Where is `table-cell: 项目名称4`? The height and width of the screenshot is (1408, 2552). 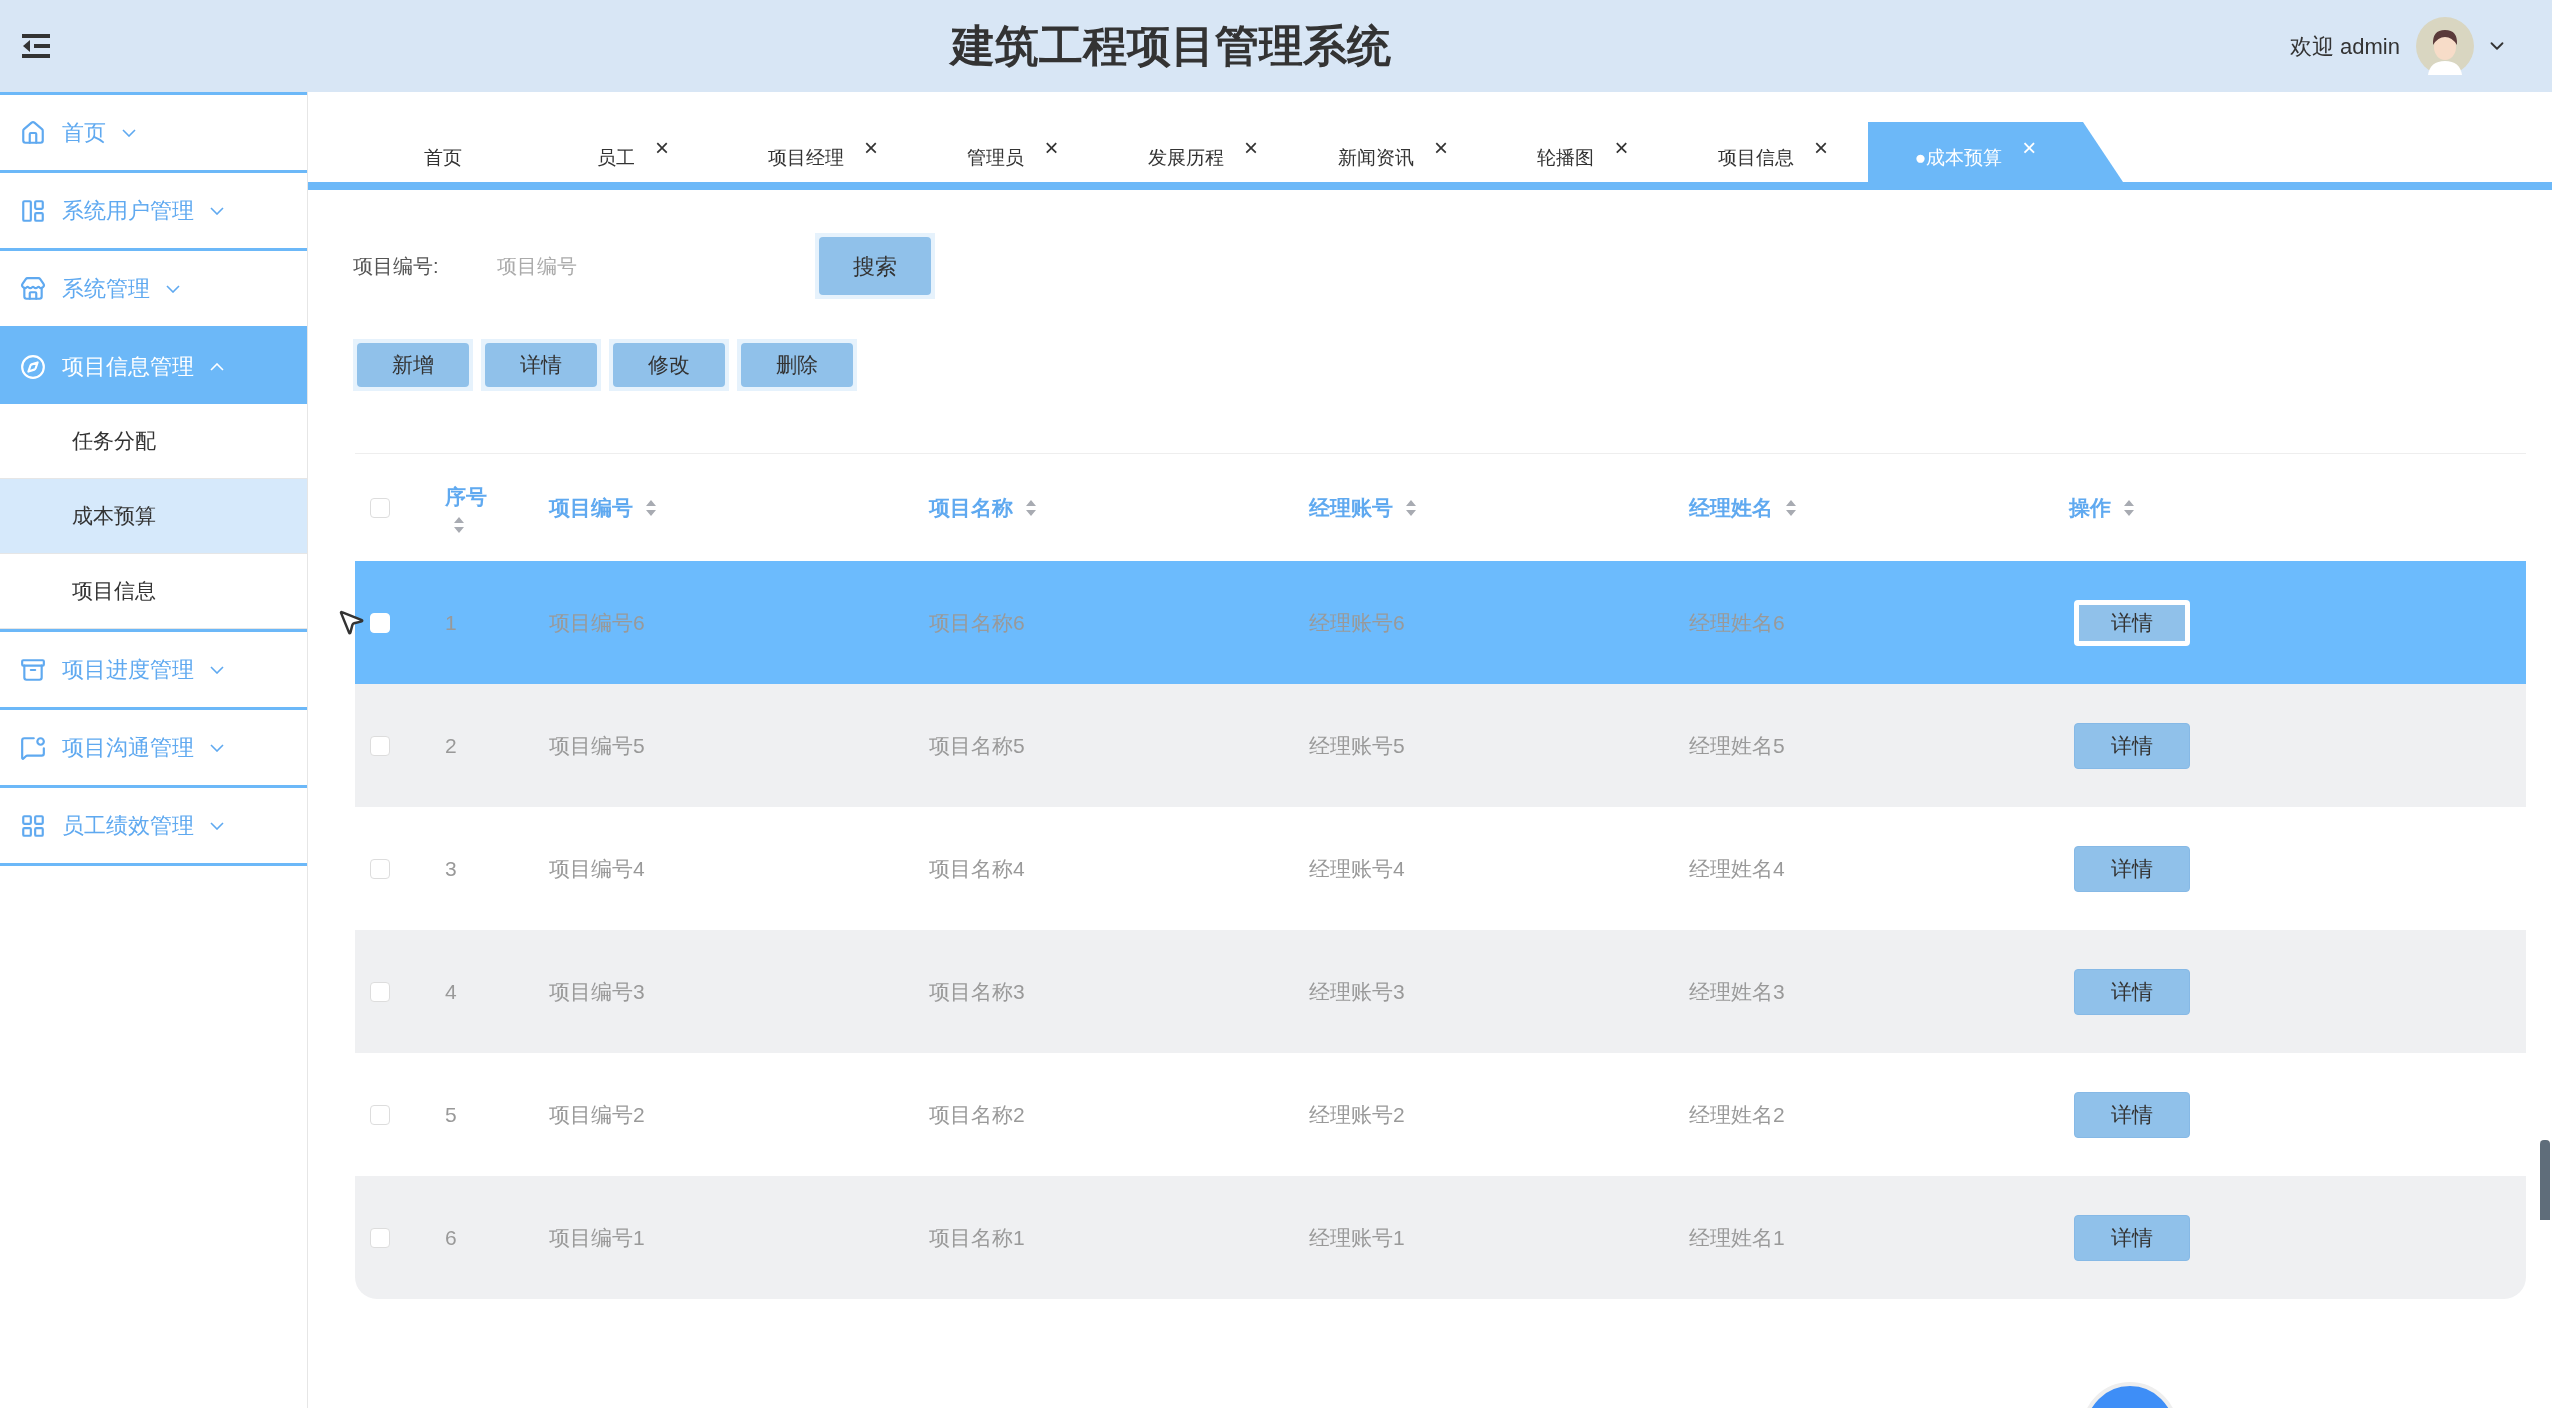 table-cell: 项目名称4 is located at coordinates (977, 868).